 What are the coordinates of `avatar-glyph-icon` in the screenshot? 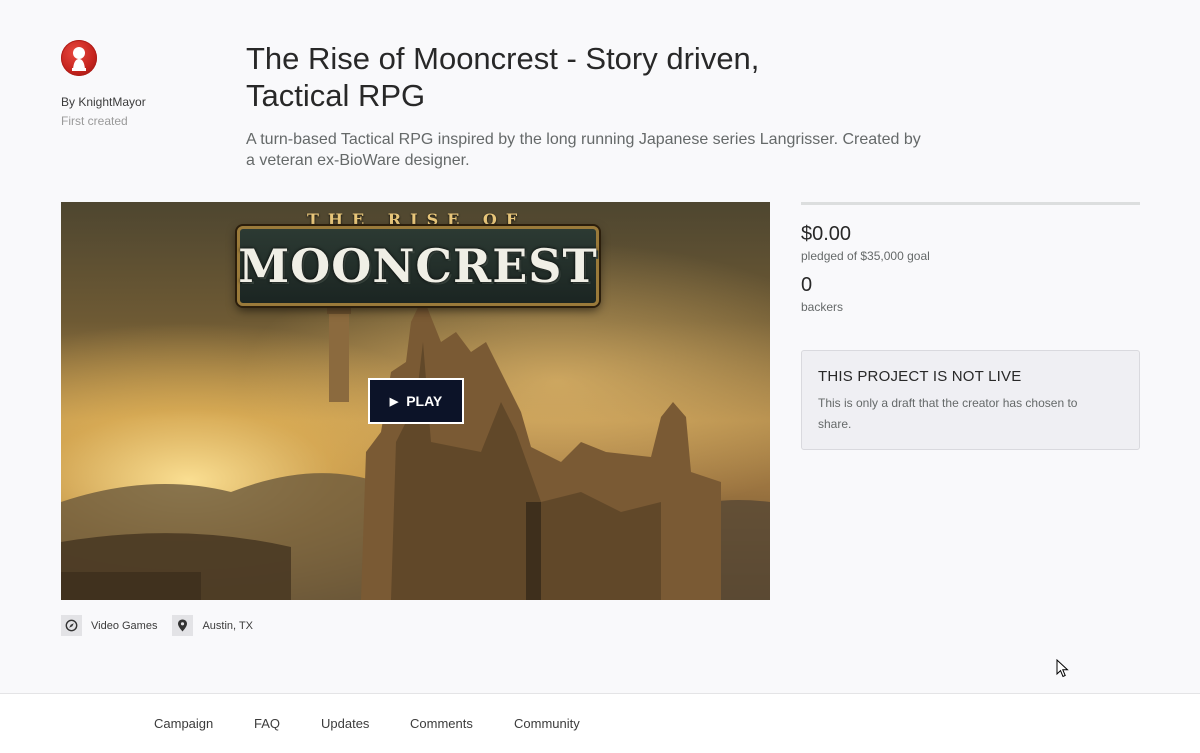 It's located at (79, 59).